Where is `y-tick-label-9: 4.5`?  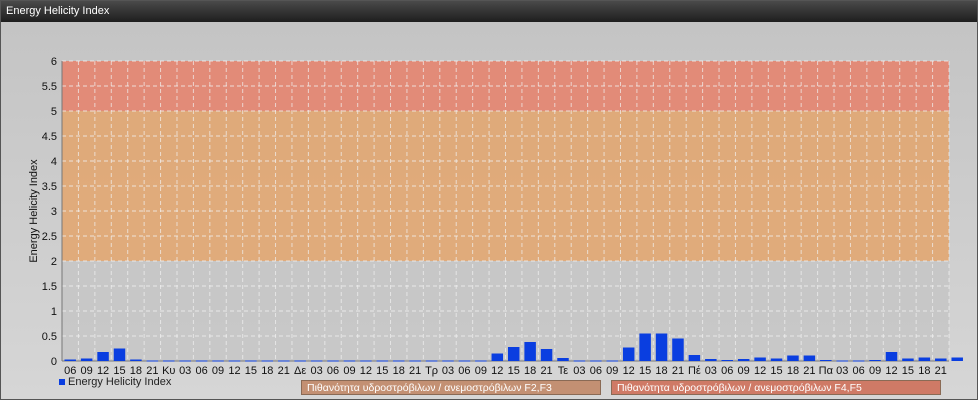
y-tick-label-9: 4.5 is located at coordinates (49, 137).